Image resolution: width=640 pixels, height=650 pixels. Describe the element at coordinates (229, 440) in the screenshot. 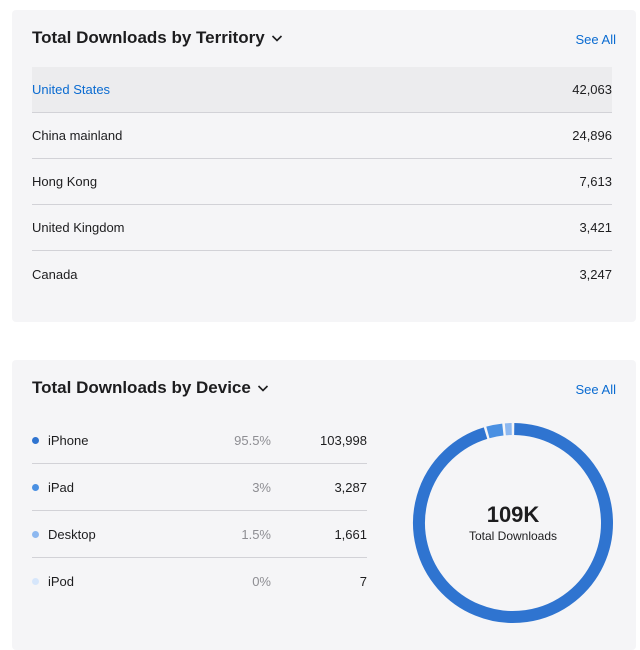

I see `device-percent: 95.5%` at that location.